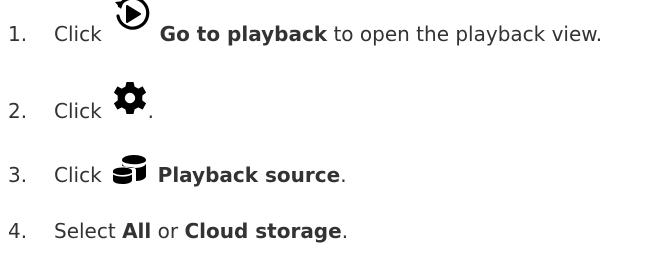 Image resolution: width=669 pixels, height=258 pixels. What do you see at coordinates (130, 169) in the screenshot?
I see `database-icon` at bounding box center [130, 169].